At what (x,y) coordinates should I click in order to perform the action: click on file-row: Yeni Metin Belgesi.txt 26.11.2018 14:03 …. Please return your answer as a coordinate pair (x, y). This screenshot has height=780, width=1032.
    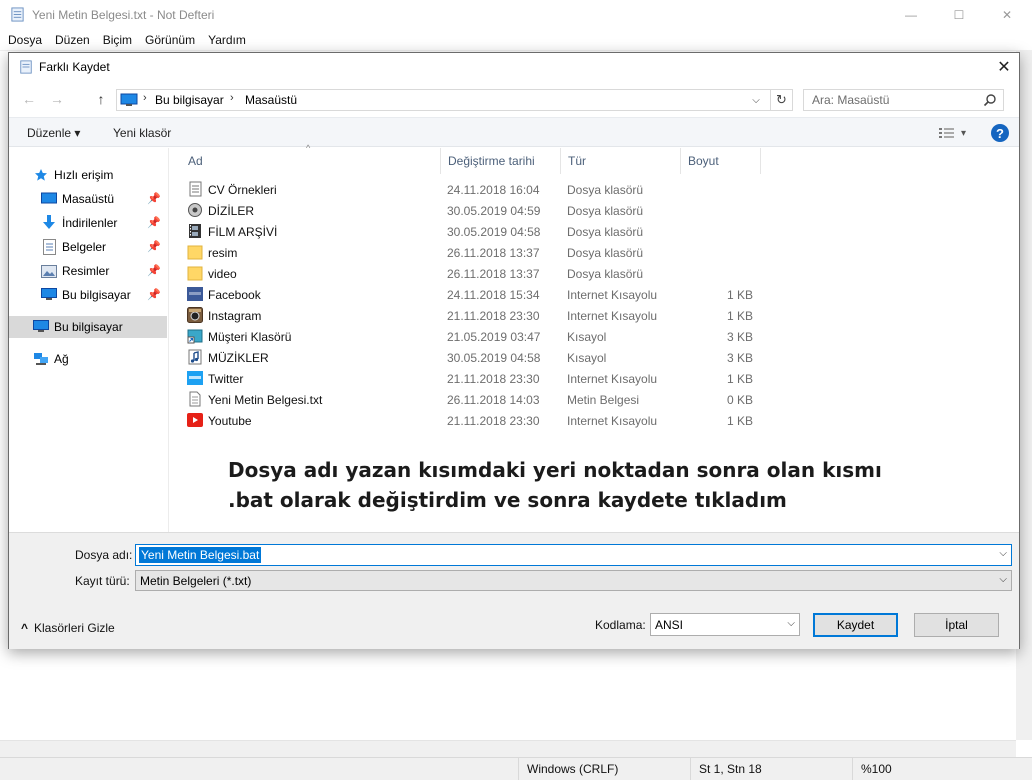
    Looking at the image, I should click on (594, 399).